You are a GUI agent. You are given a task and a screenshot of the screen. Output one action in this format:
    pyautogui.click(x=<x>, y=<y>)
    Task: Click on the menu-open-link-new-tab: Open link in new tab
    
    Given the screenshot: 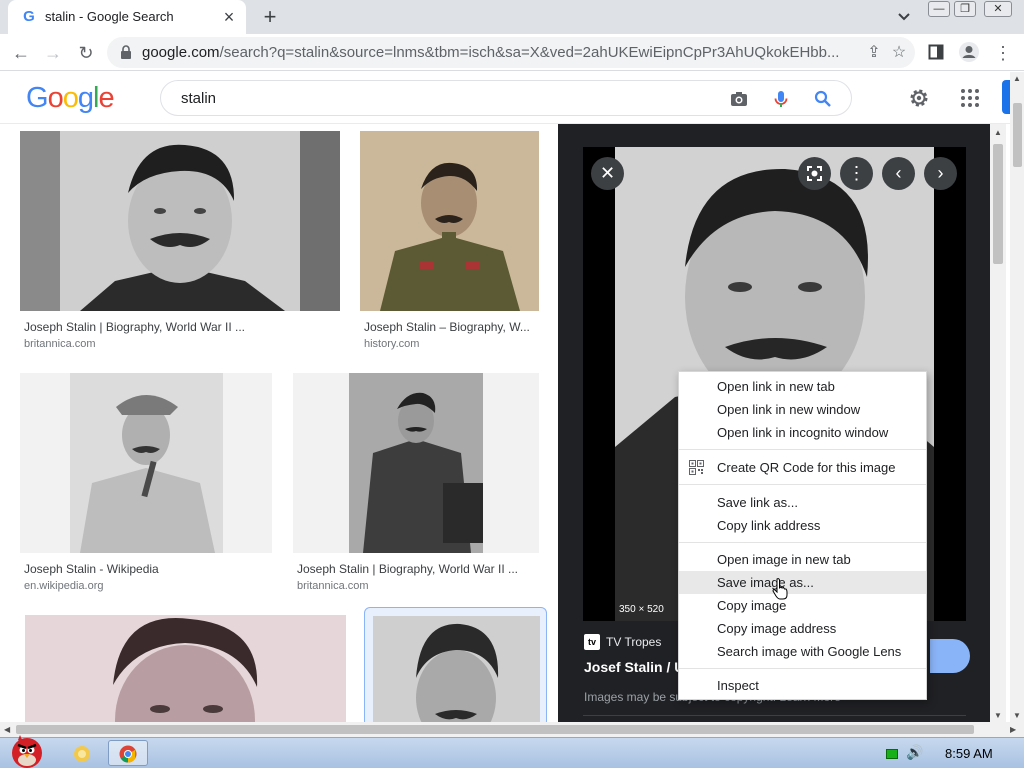 What is the action you would take?
    pyautogui.click(x=802, y=386)
    